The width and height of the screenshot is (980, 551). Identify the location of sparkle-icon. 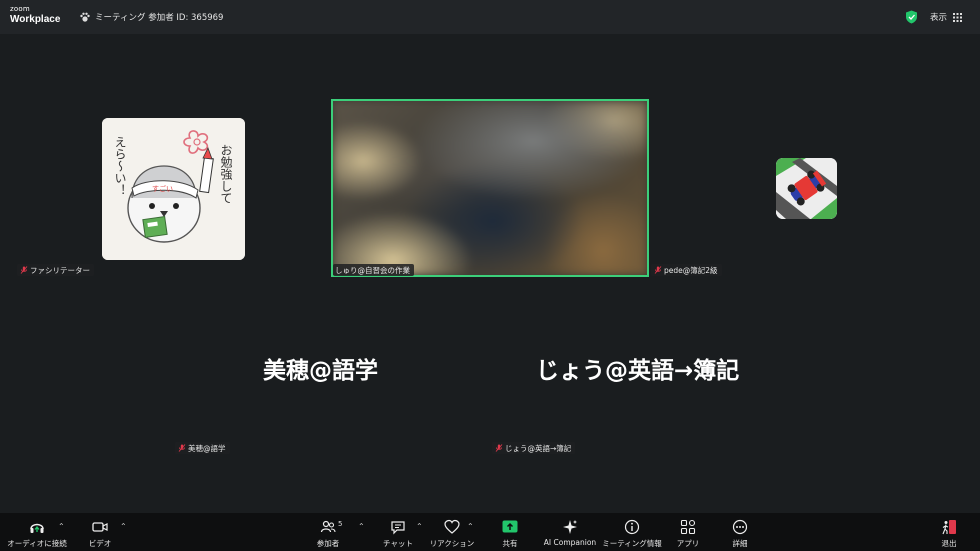
(570, 527).